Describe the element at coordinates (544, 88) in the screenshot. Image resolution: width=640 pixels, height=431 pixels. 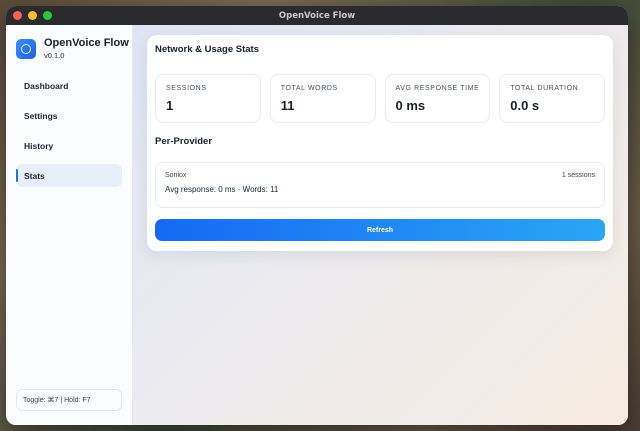
I see `stat-label: TOTAL DURATION` at that location.